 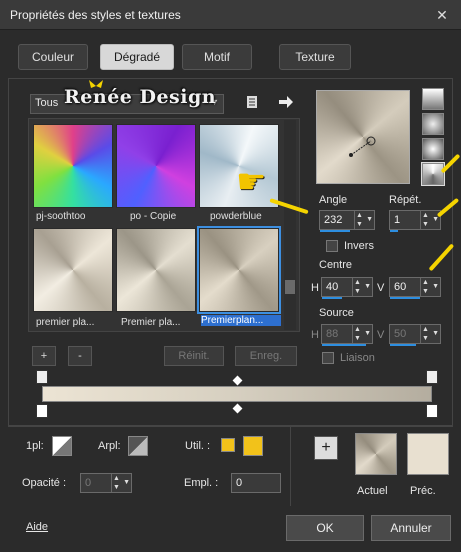 I want to click on center-v-label: V, so click(x=381, y=288).